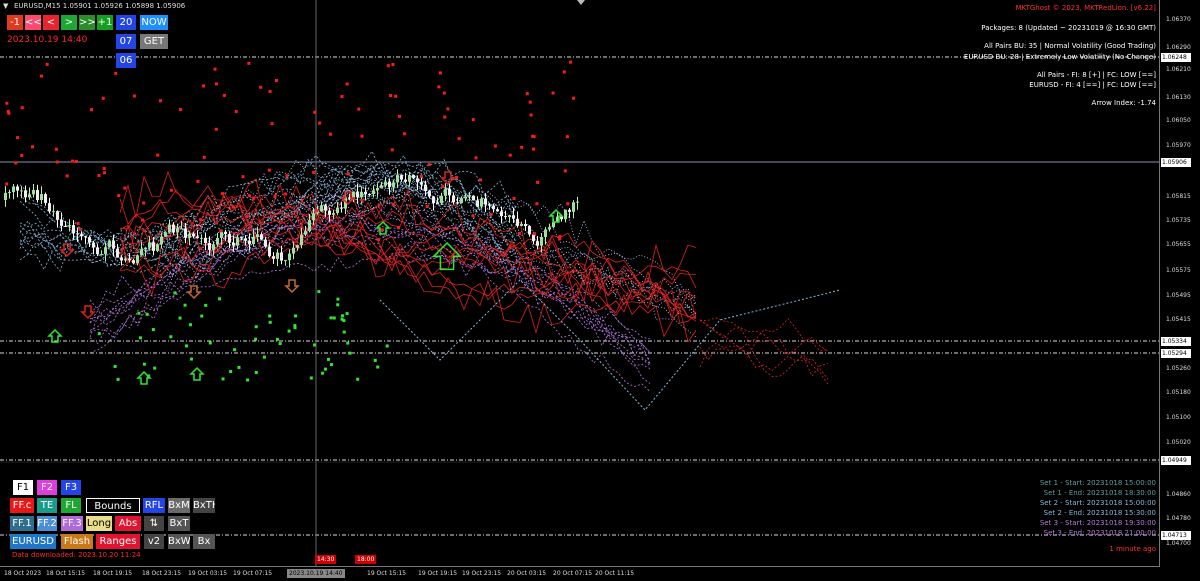  What do you see at coordinates (1097, 523) in the screenshot?
I see `set-label: Set 3 - Start: 20231018 19:30:00` at bounding box center [1097, 523].